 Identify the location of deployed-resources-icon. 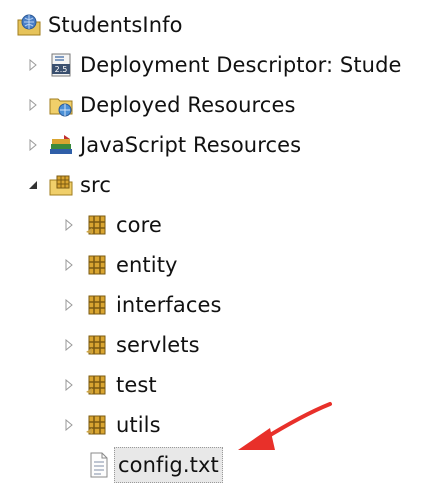
(61, 105).